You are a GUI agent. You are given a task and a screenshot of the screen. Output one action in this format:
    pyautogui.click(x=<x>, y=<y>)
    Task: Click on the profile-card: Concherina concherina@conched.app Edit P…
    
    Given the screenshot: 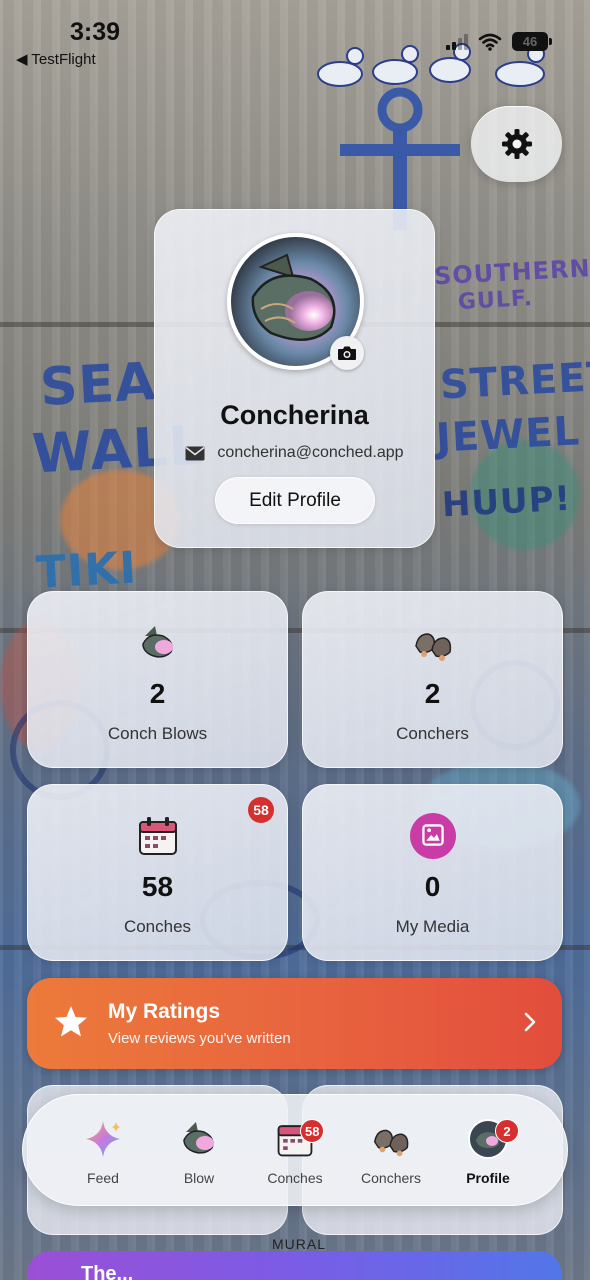 What is the action you would take?
    pyautogui.click(x=294, y=378)
    